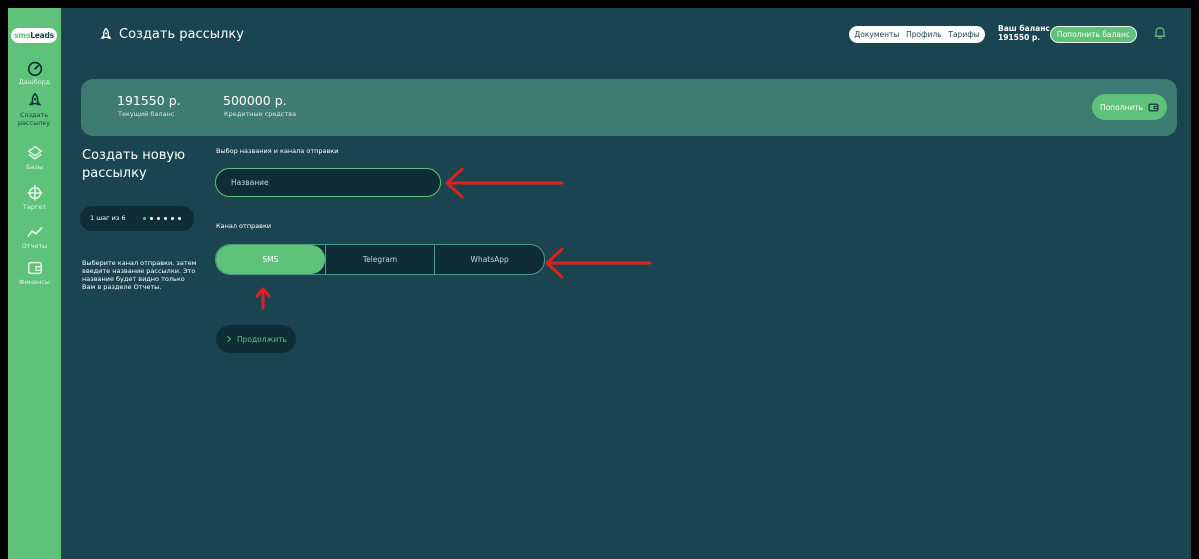 This screenshot has width=1199, height=559. I want to click on layers-icon, so click(34, 152).